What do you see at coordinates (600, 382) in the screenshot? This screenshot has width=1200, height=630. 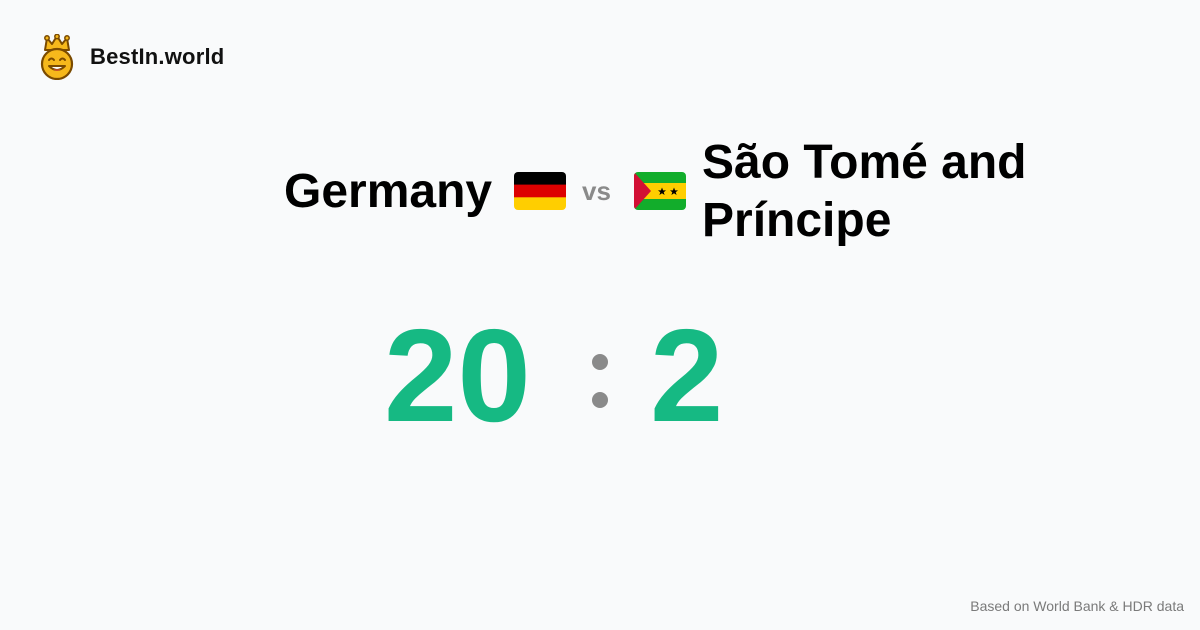 I see `score-separator` at bounding box center [600, 382].